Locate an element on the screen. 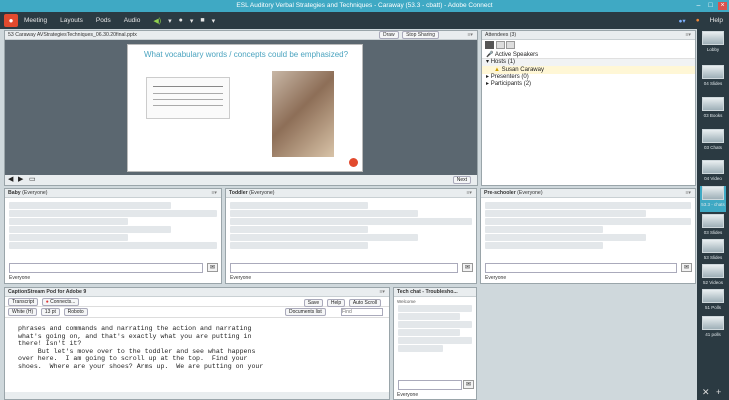 This screenshot has width=729, height=400. list-view-icon is located at coordinates (489, 45).